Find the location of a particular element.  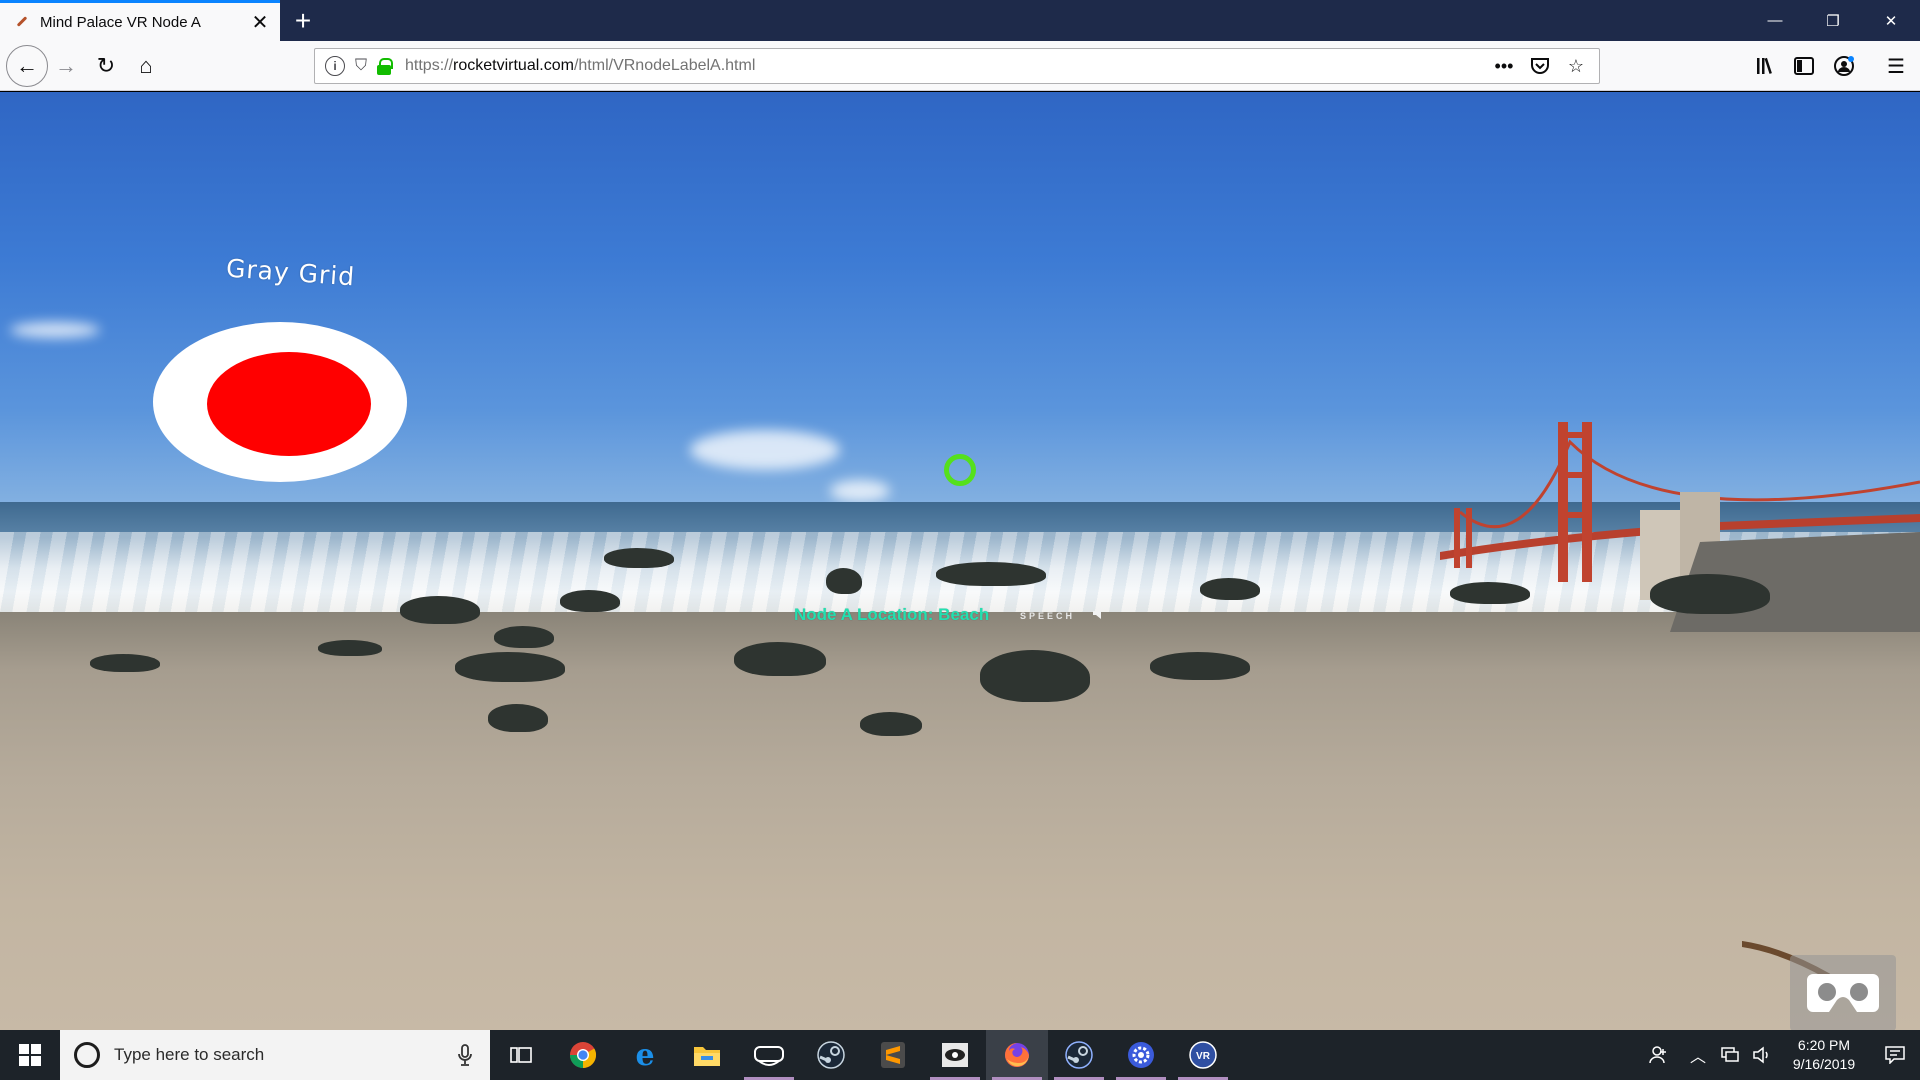

steam-icon is located at coordinates (831, 1055).